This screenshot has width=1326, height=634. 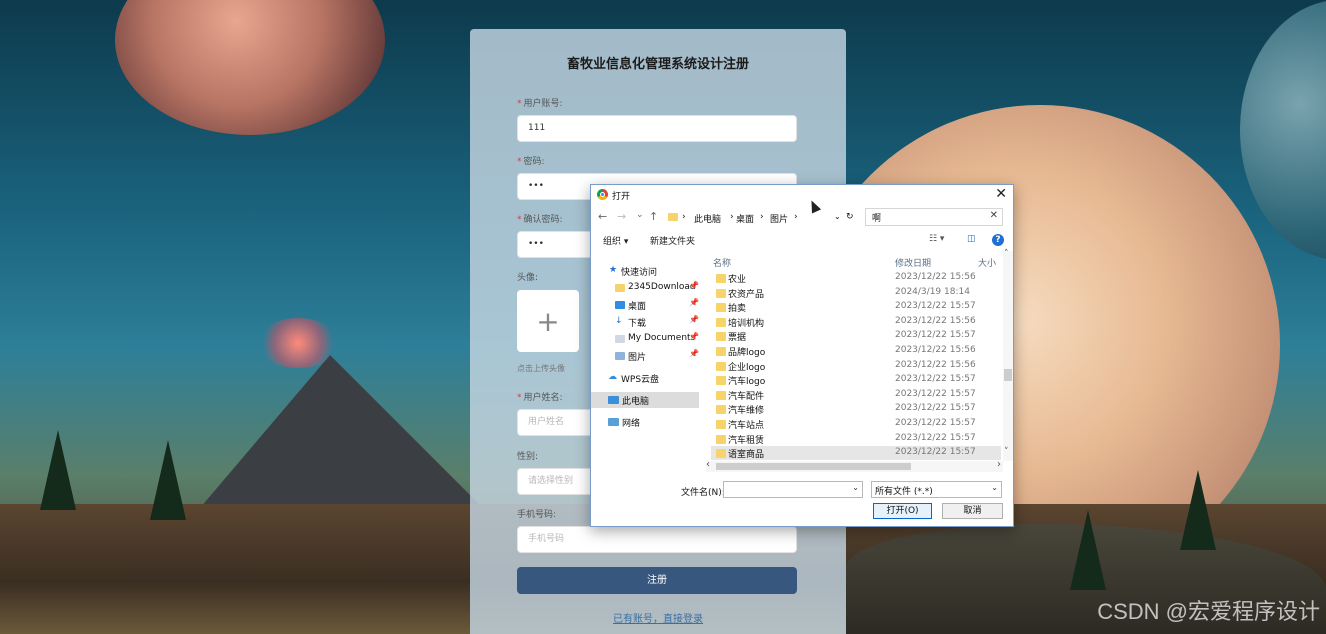 What do you see at coordinates (856, 336) in the screenshot?
I see `file-row: 票据 2023/12/22 15:57` at bounding box center [856, 336].